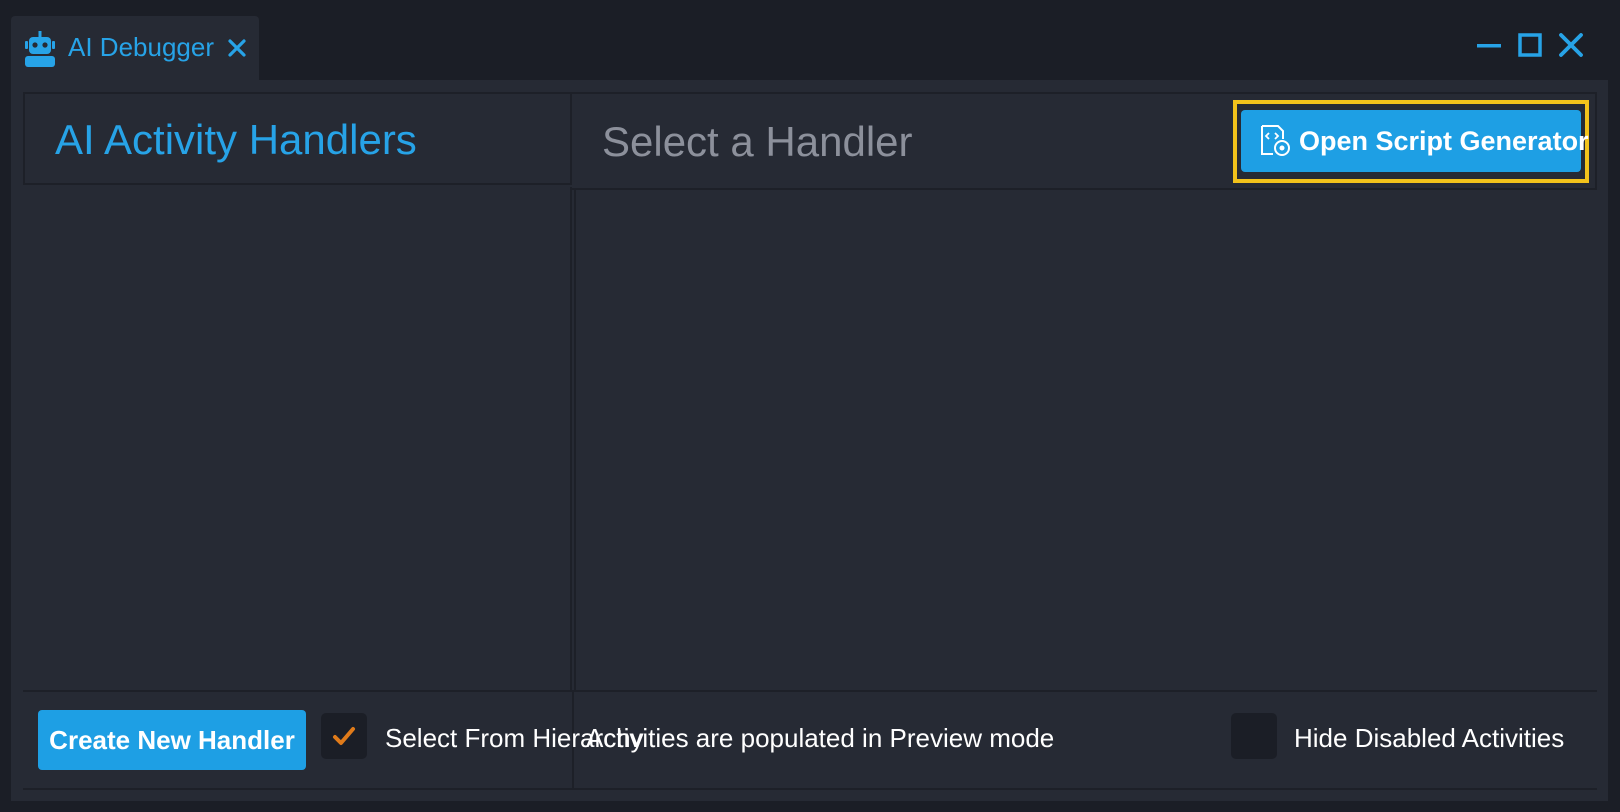  Describe the element at coordinates (757, 141) in the screenshot. I see `handler-detail-title: Select a Handler` at that location.